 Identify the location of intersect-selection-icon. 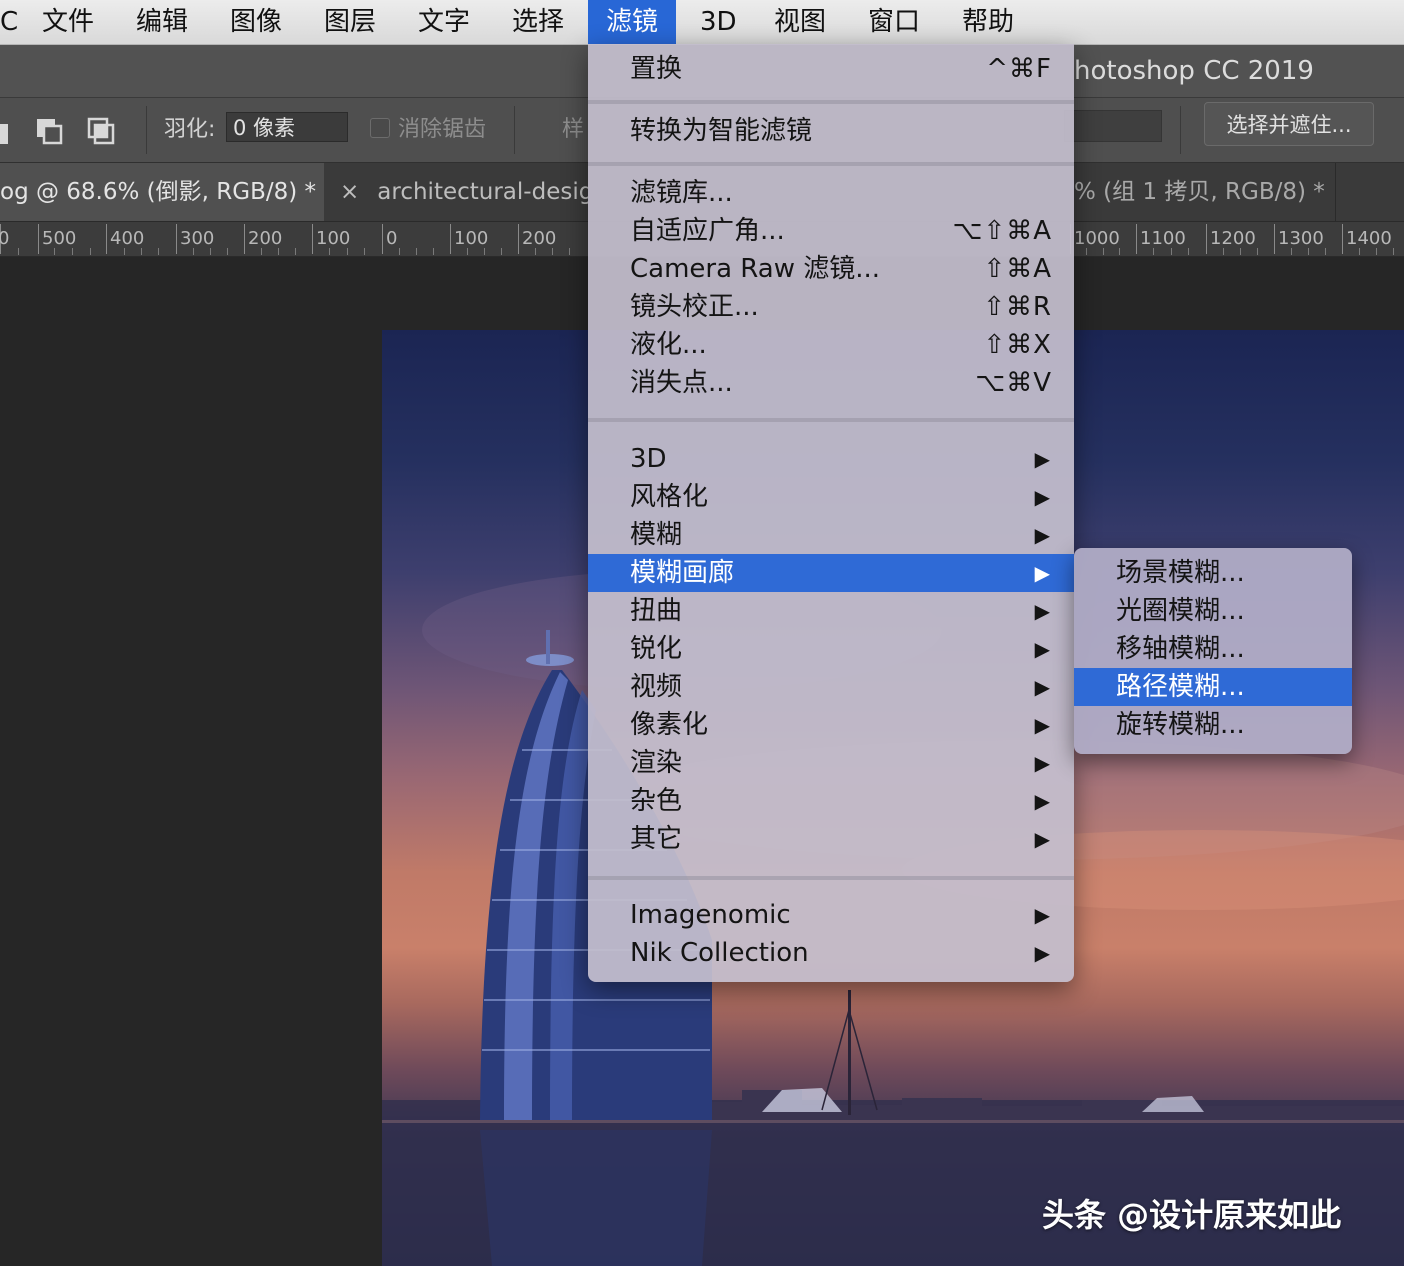
(101, 131).